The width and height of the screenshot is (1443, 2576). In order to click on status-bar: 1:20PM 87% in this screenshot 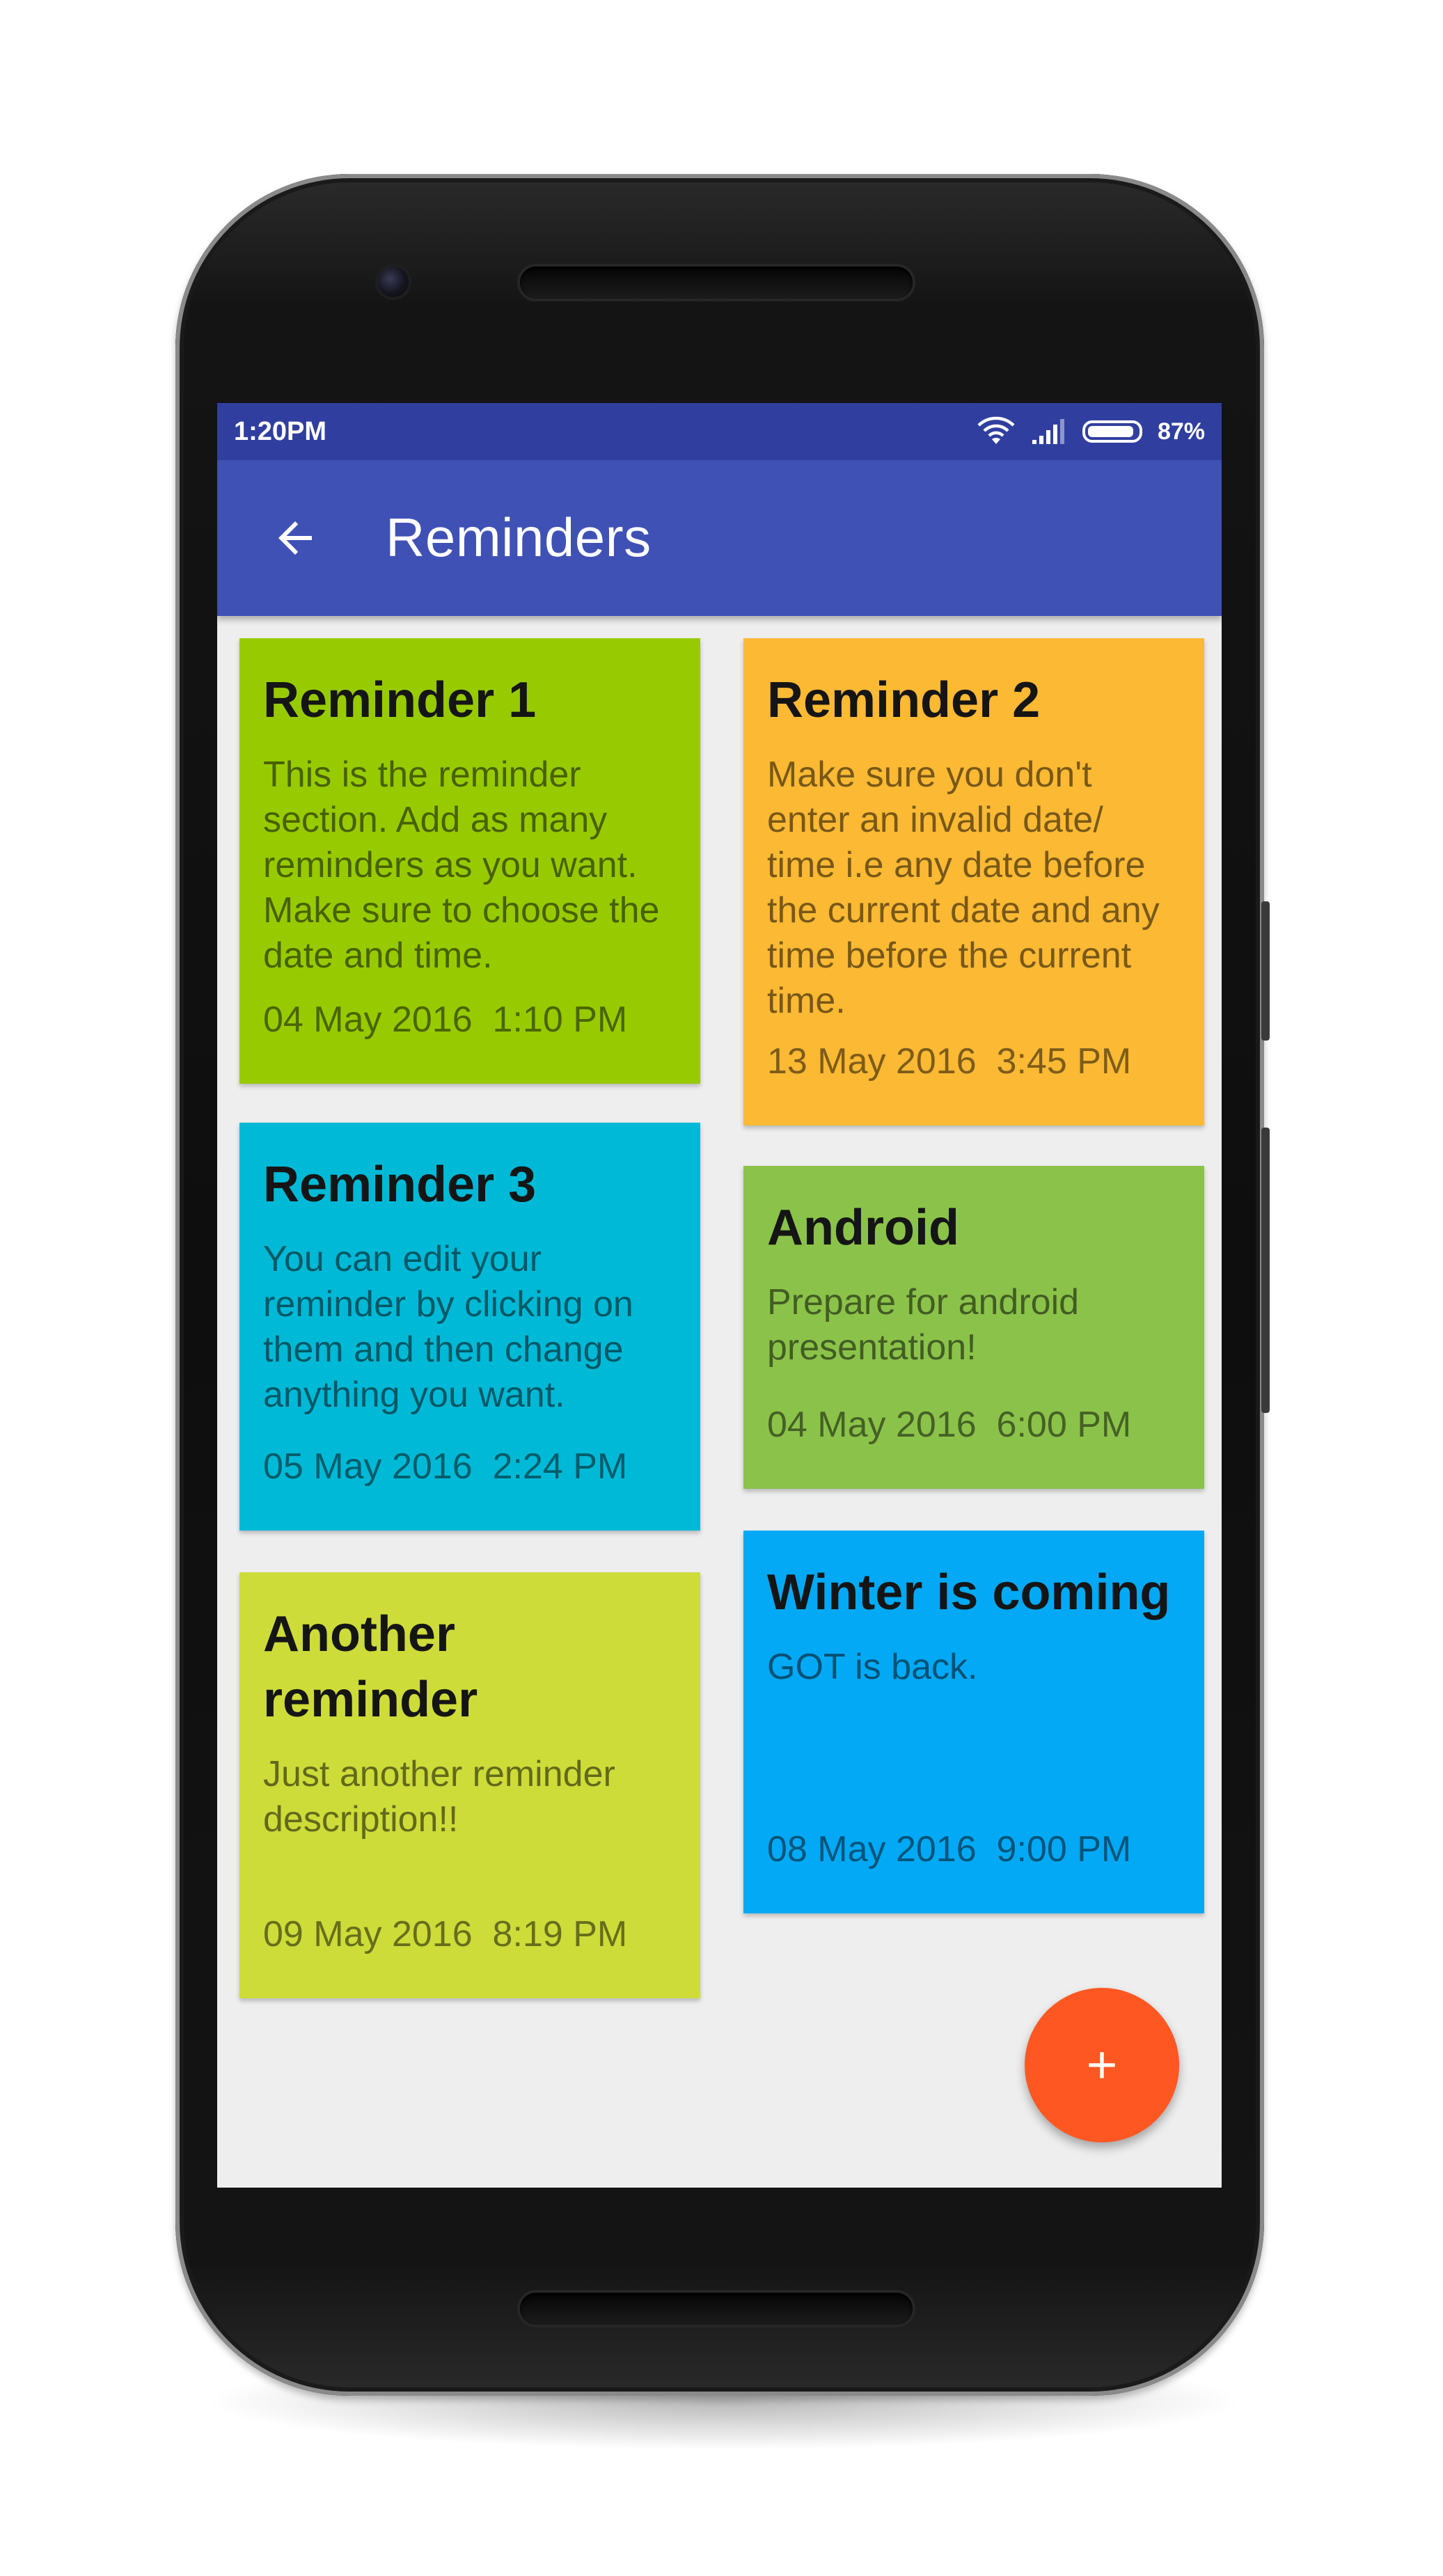, I will do `click(719, 431)`.